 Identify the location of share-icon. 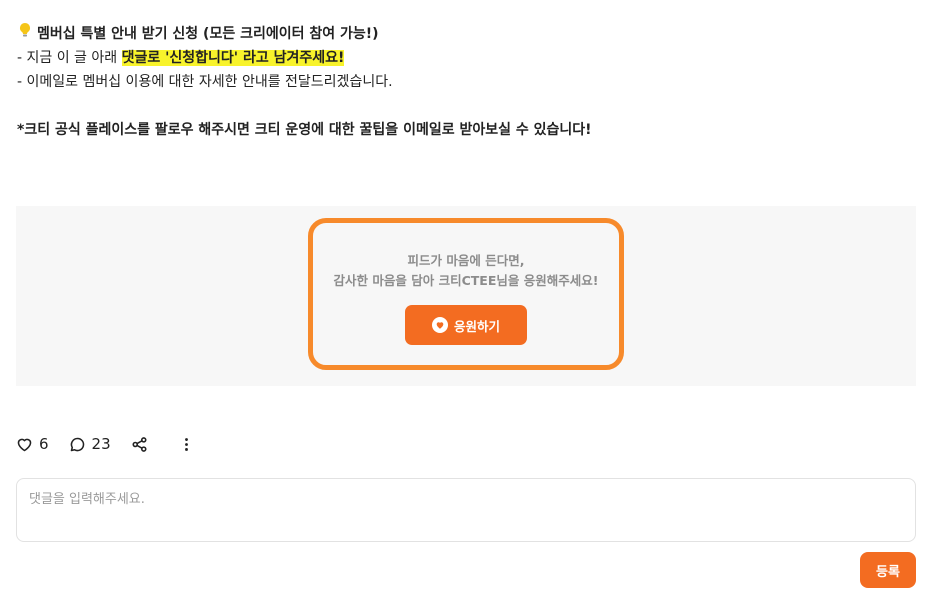
(139, 444).